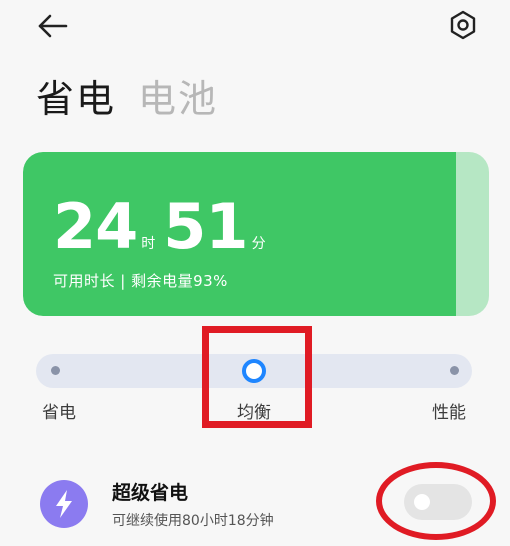 The image size is (510, 546). Describe the element at coordinates (52, 26) in the screenshot. I see `back-arrow-icon` at that location.